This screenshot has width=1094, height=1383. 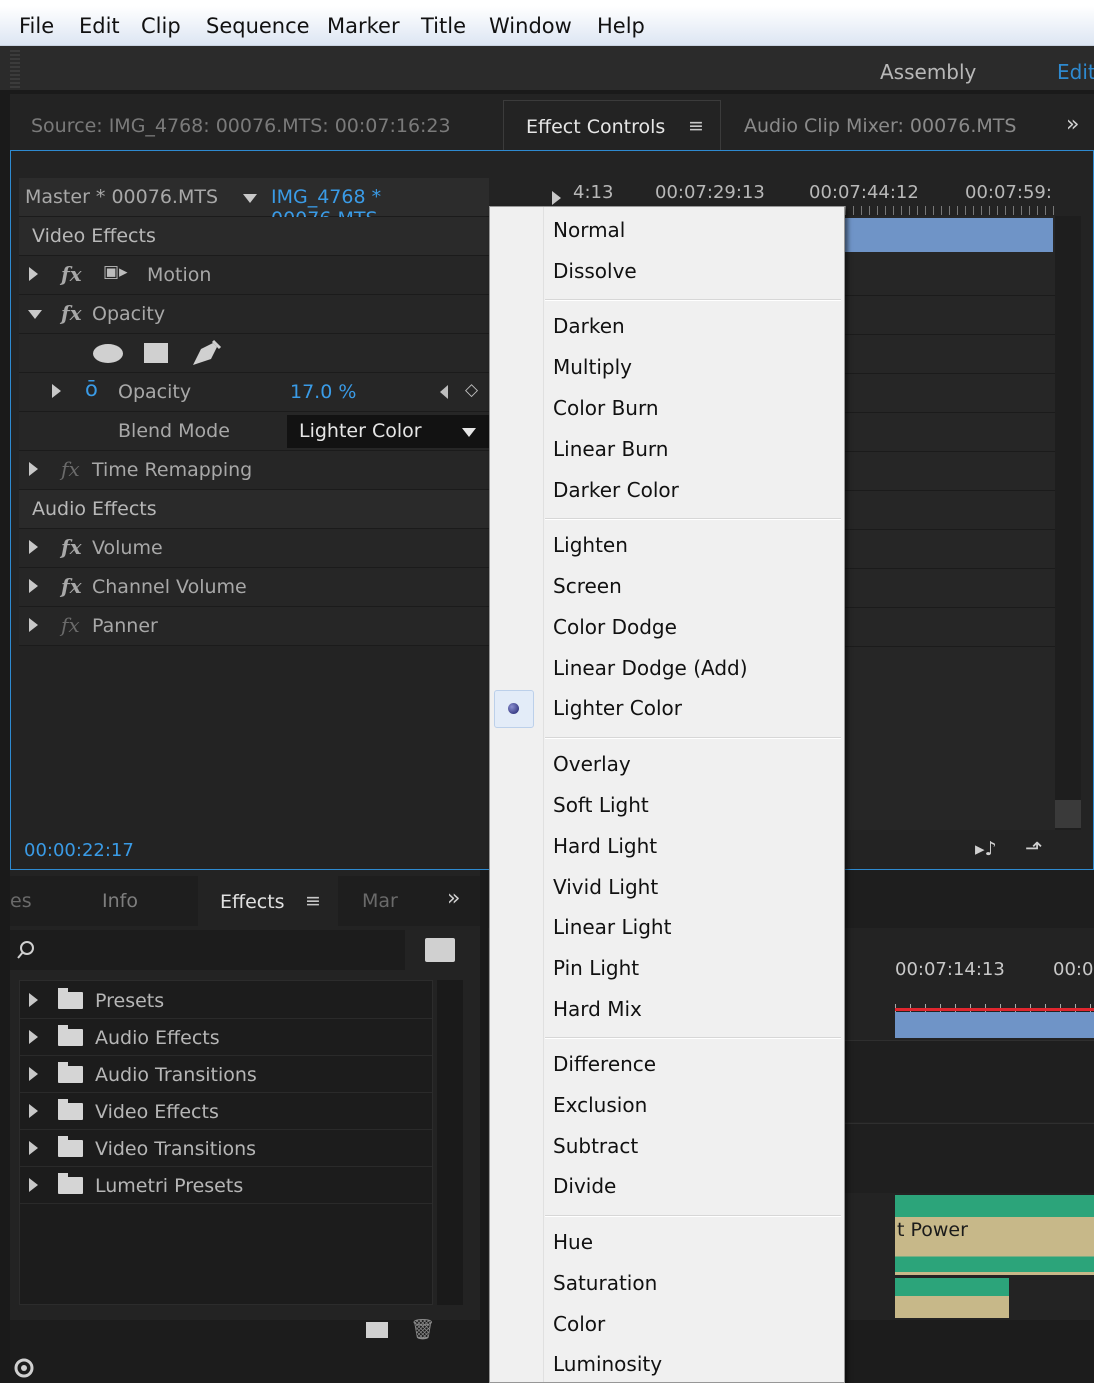 What do you see at coordinates (120, 901) in the screenshot?
I see `tab-info: Info` at bounding box center [120, 901].